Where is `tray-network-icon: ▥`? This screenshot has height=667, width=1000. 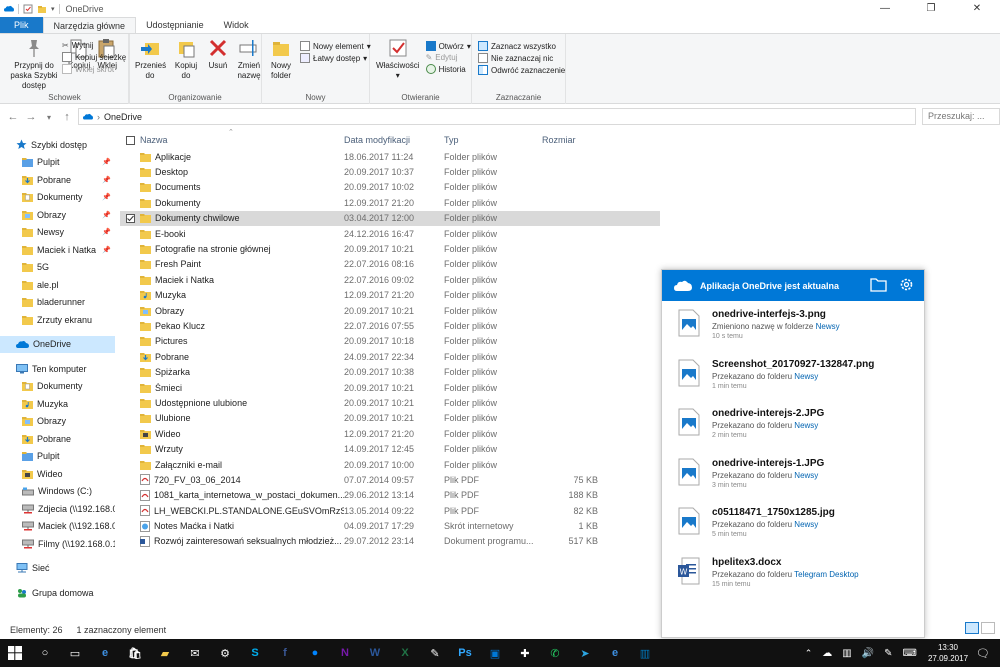
tray-network-icon: ▥ is located at coordinates (846, 653).